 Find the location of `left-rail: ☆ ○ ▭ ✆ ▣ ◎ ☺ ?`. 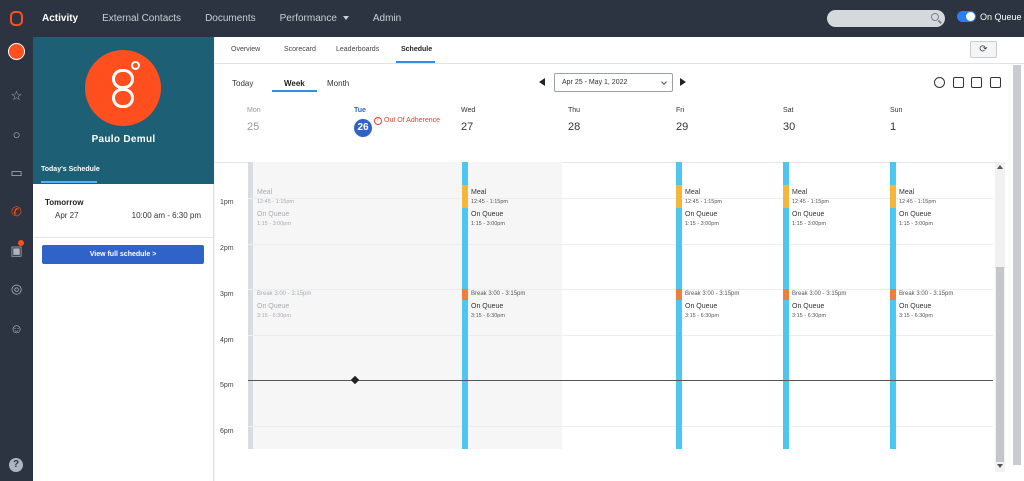

left-rail: ☆ ○ ▭ ✆ ▣ ◎ ☺ ? is located at coordinates (16, 240).